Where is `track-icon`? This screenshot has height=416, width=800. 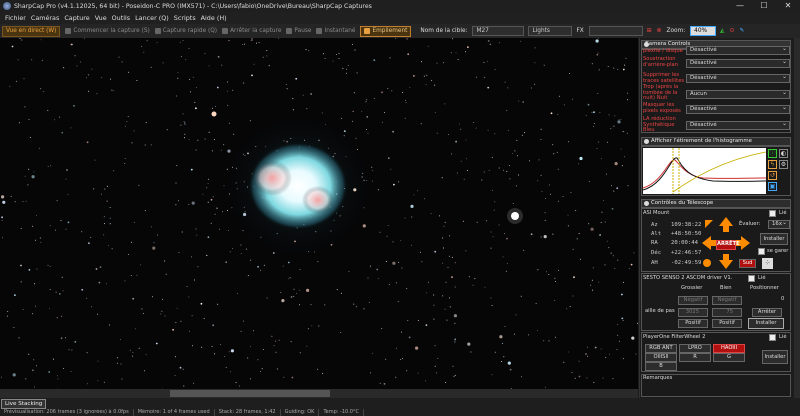
track-icon is located at coordinates (707, 263).